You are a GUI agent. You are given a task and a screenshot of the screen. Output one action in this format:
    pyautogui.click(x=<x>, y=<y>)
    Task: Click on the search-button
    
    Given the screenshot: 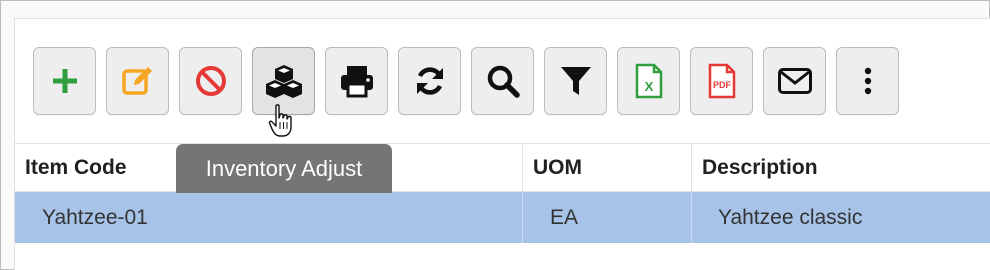 What is the action you would take?
    pyautogui.click(x=502, y=81)
    